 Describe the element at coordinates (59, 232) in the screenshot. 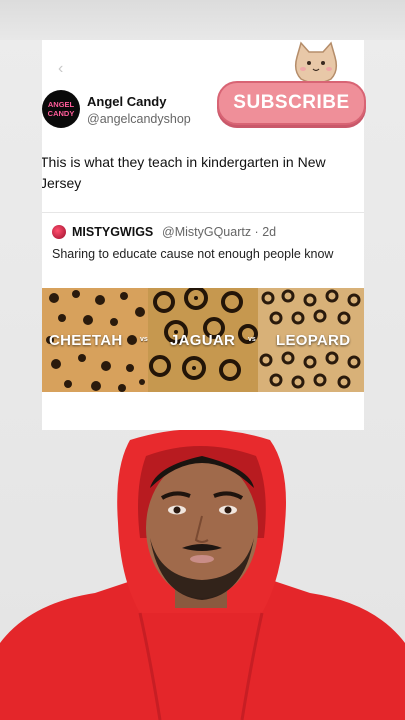

I see `quote-avatar` at that location.